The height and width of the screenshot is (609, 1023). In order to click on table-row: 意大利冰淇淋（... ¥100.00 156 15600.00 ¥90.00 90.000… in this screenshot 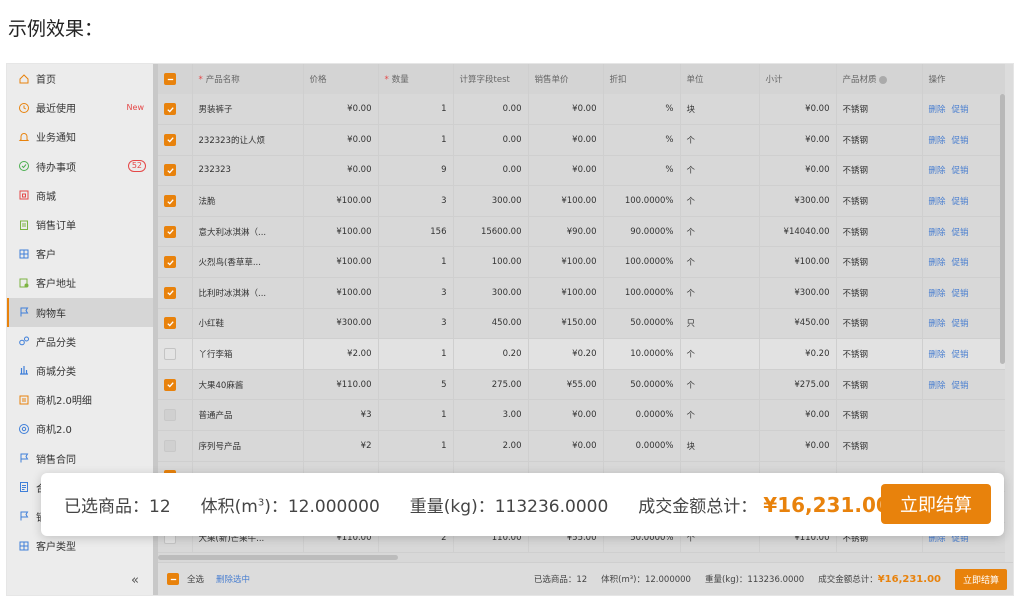, I will do `click(581, 232)`.